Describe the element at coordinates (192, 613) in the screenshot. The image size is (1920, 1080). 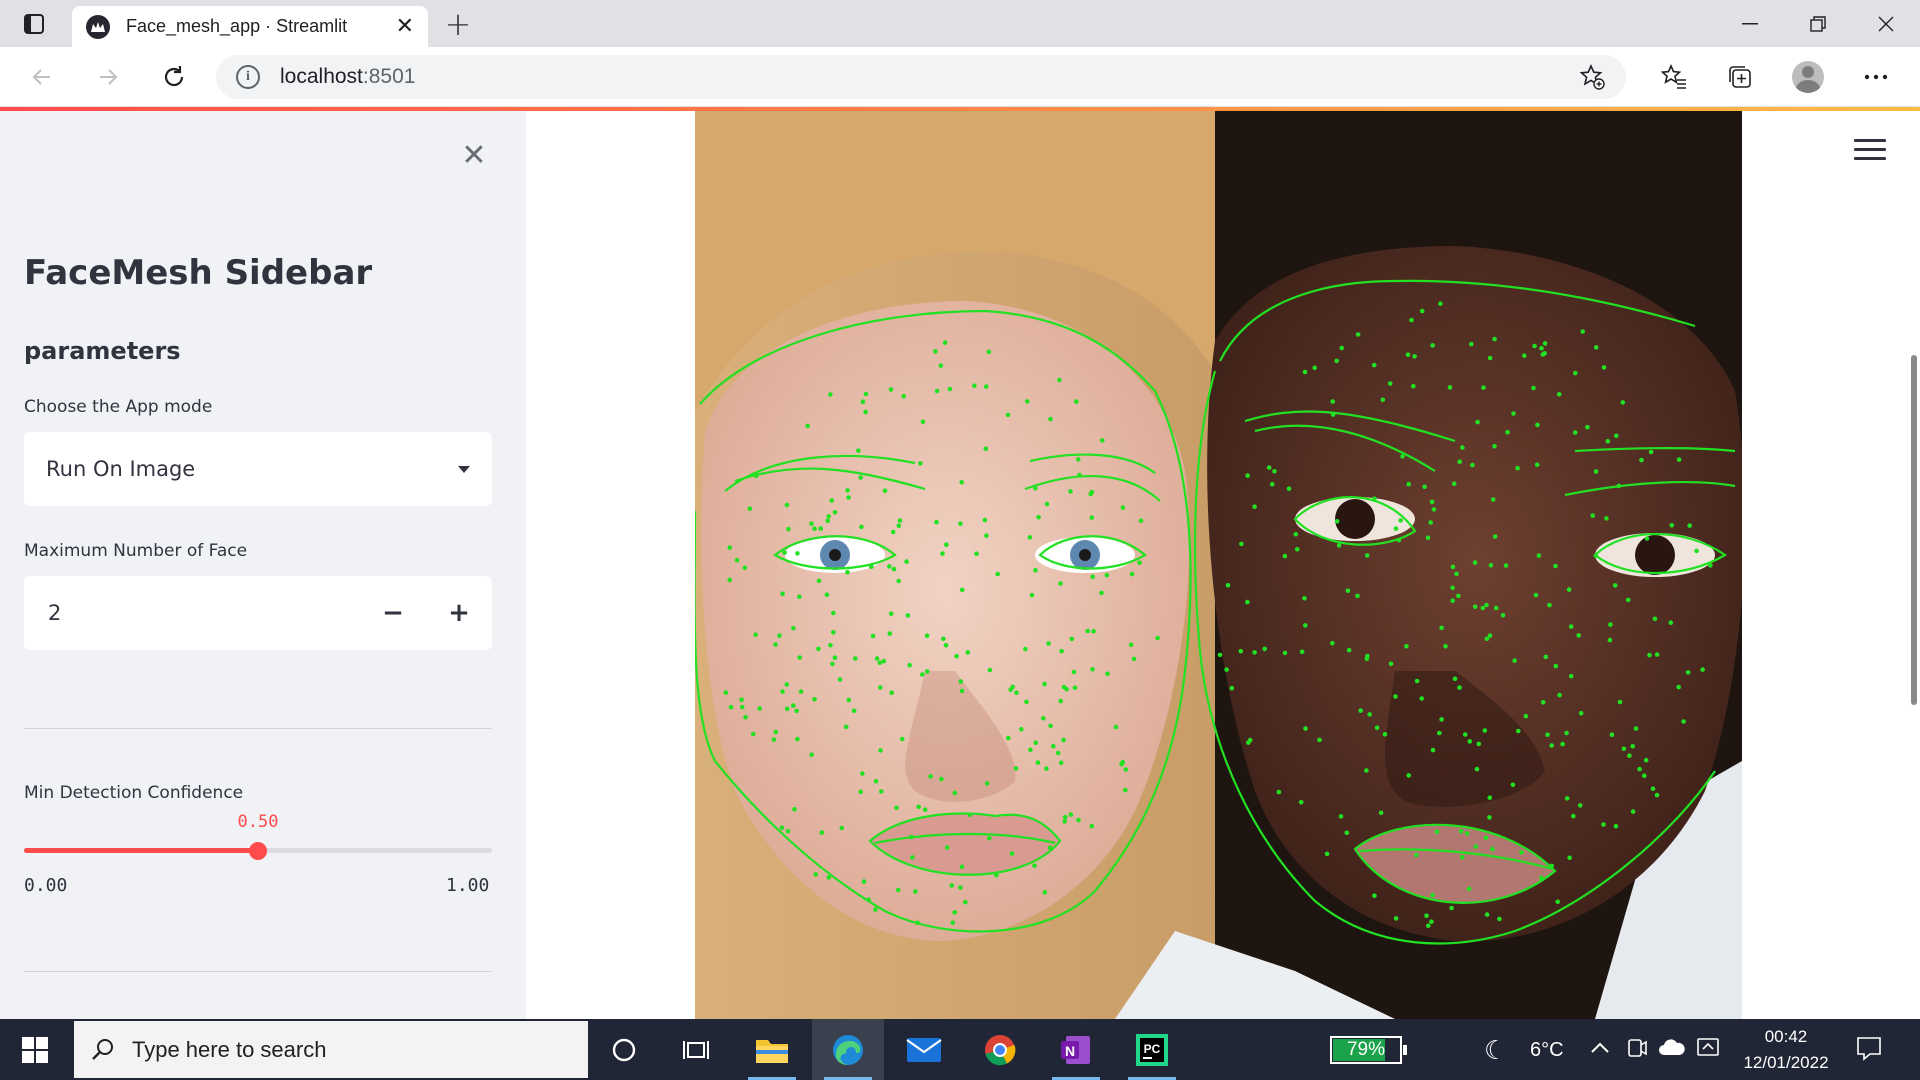
I see `max-faces-input: 2` at that location.